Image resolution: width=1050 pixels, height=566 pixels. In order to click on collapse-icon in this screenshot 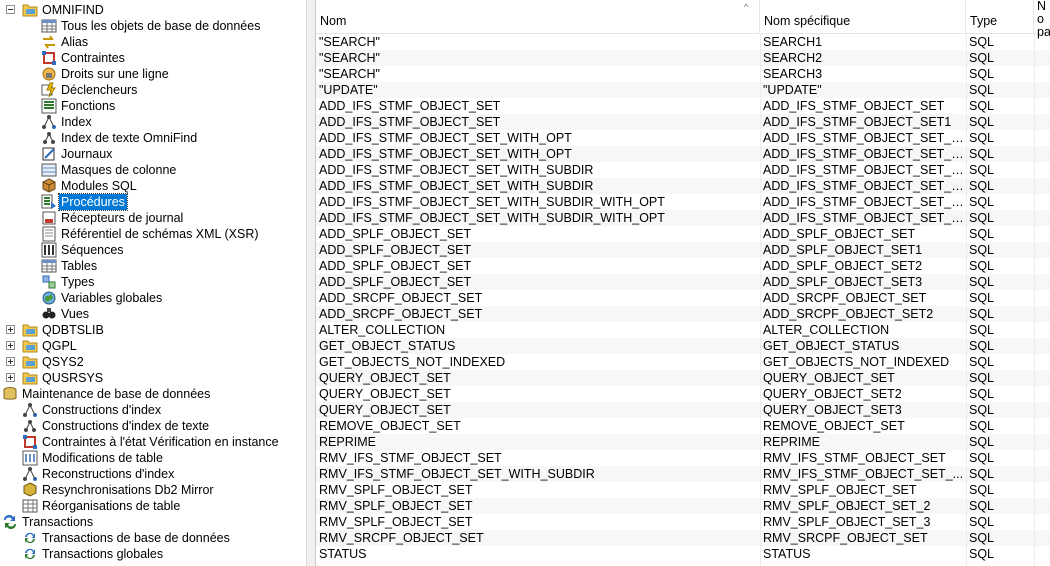, I will do `click(10, 9)`.